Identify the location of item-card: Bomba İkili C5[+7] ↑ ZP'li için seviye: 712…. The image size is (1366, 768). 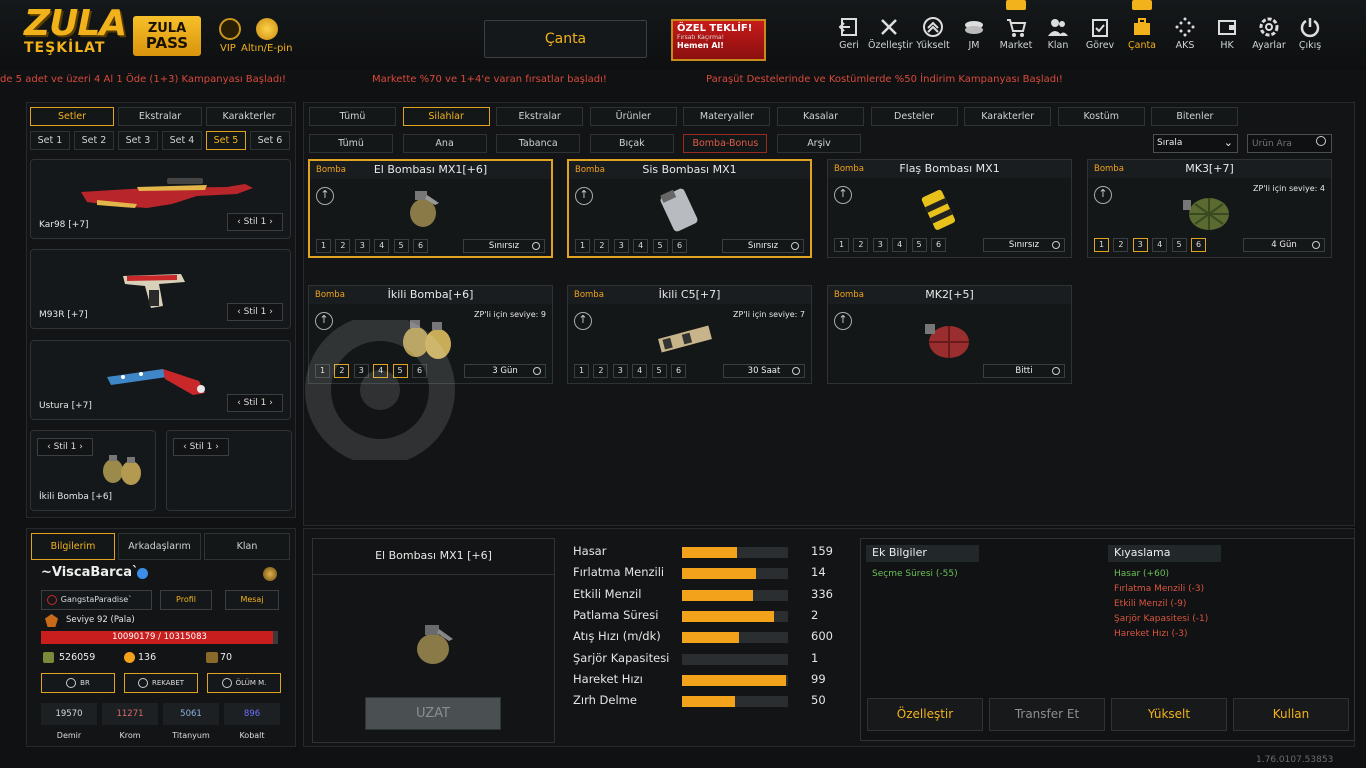
(689, 334).